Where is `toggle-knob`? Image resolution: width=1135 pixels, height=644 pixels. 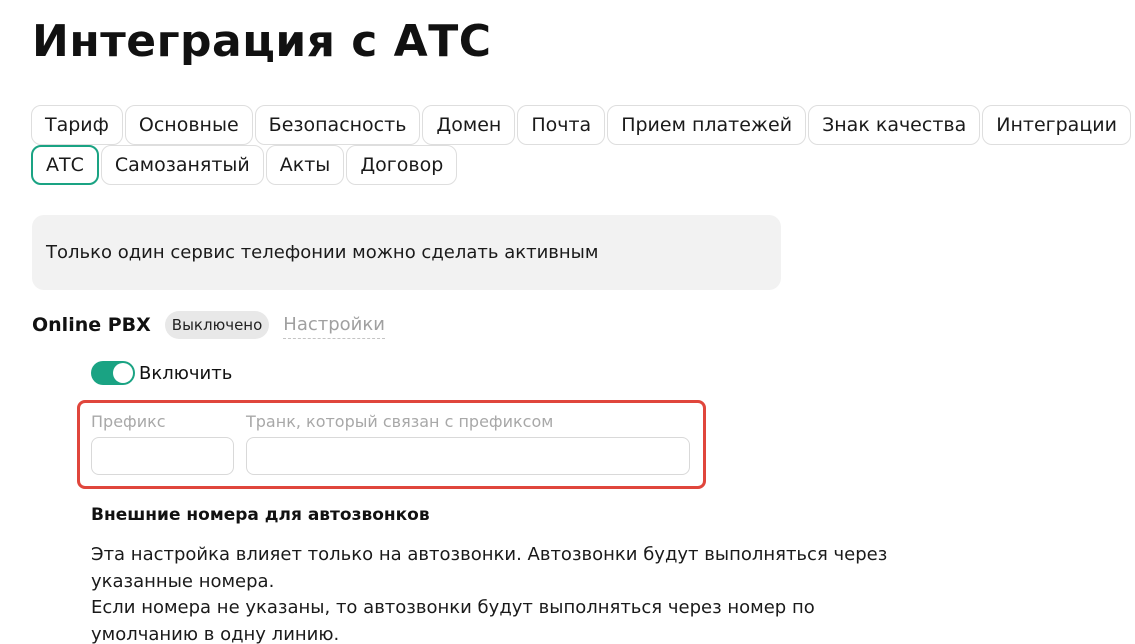
toggle-knob is located at coordinates (123, 373).